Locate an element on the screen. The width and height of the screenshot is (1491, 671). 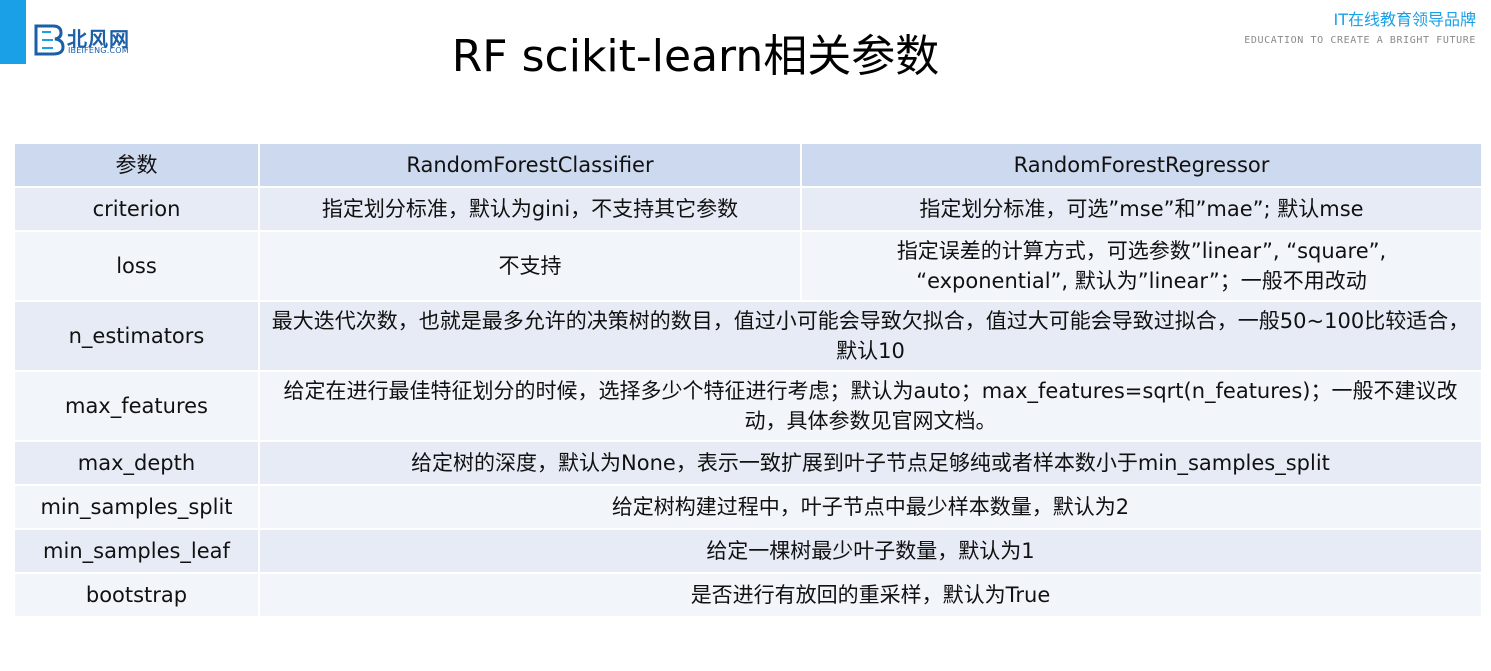
brand-tagline: EDUCATION TO CREATE A BRIGHT FUTURE is located at coordinates (1360, 40).